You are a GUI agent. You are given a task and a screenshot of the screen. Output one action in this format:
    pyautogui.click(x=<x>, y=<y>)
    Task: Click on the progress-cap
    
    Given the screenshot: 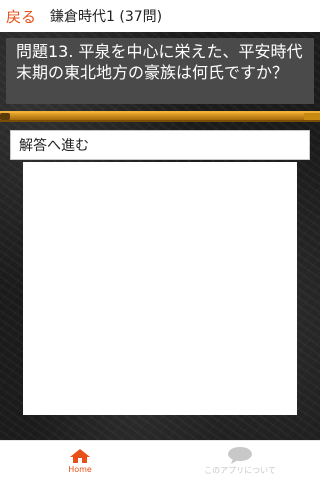 What is the action you would take?
    pyautogui.click(x=5, y=116)
    